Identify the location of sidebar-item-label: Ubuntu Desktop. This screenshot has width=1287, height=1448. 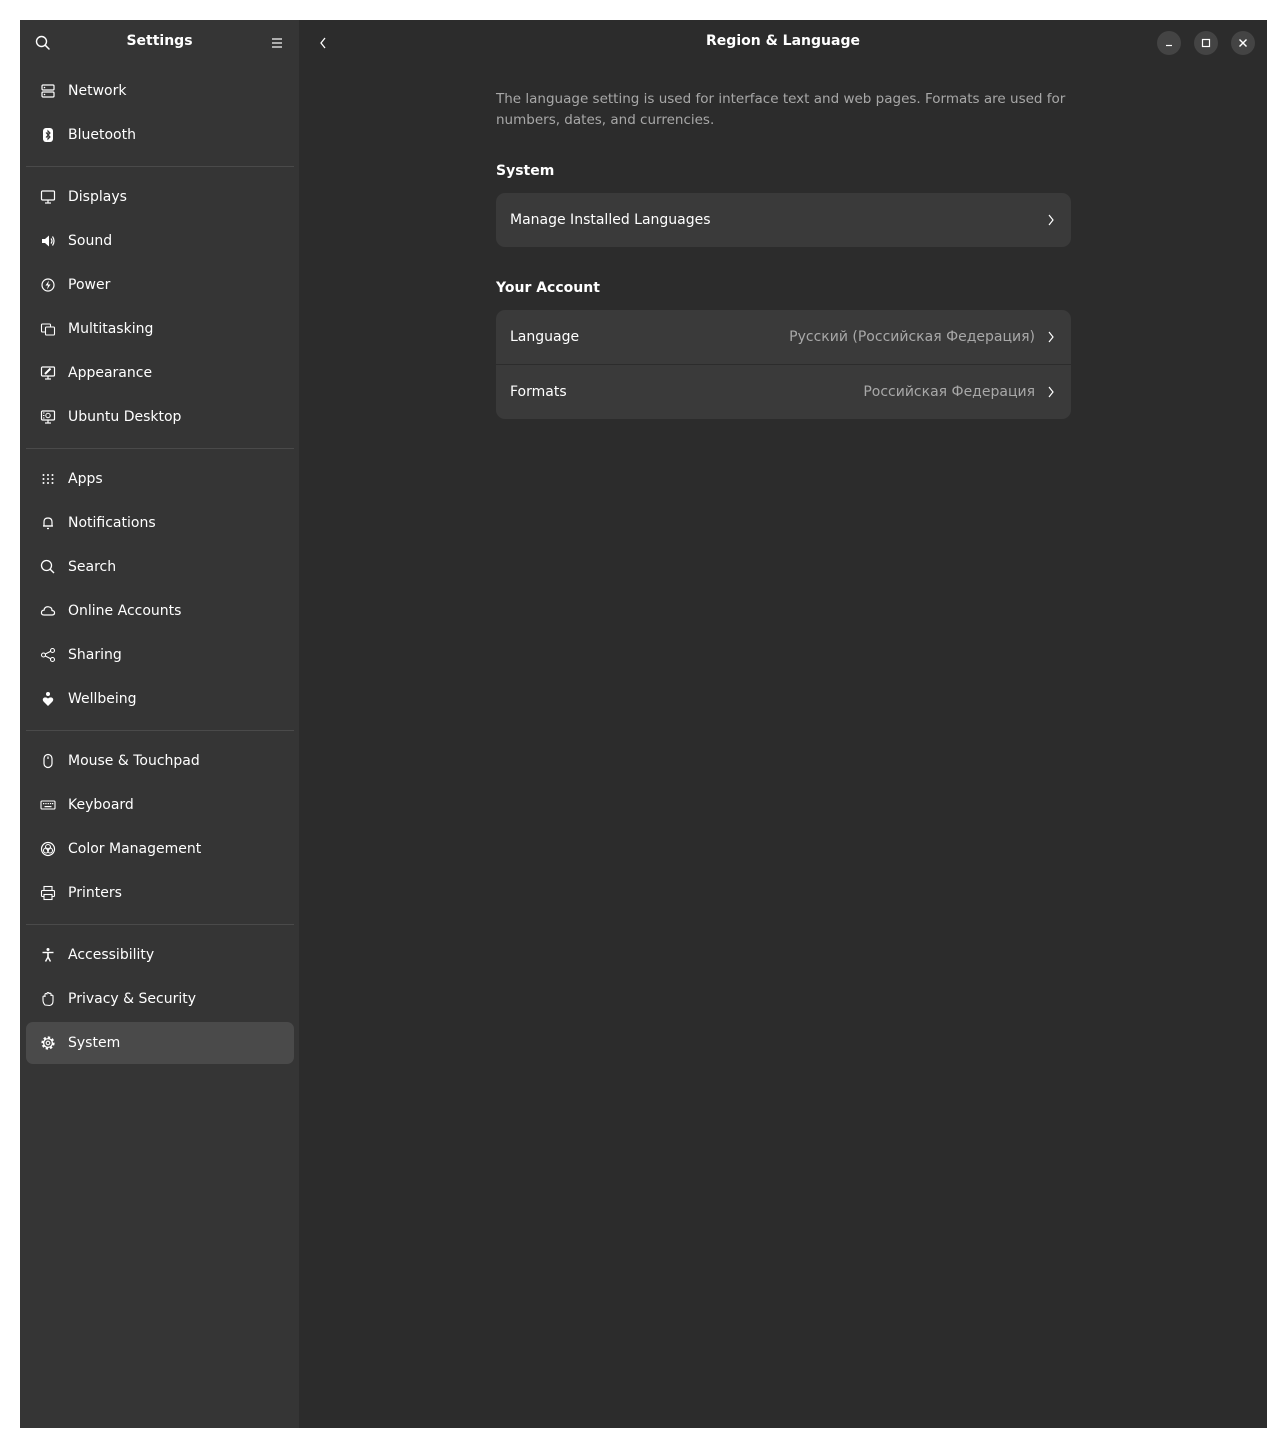
(125, 417).